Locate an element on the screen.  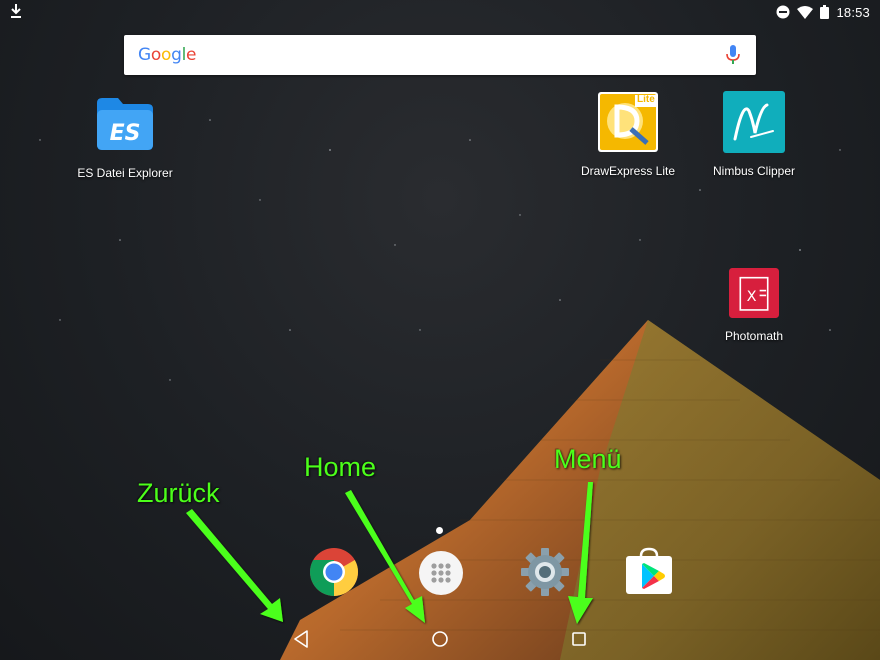
photomath-icon: X is located at coordinates (754, 293).